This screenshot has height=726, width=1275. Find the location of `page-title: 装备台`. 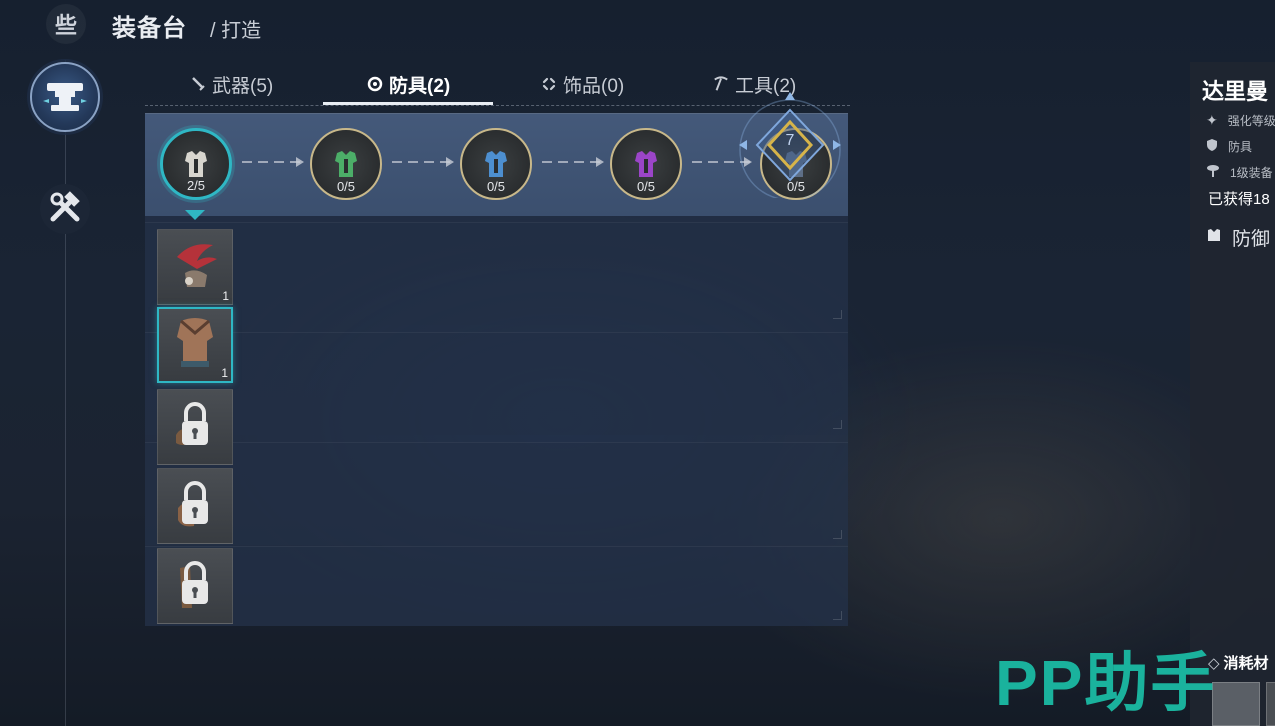

page-title: 装备台 is located at coordinates (149, 28).